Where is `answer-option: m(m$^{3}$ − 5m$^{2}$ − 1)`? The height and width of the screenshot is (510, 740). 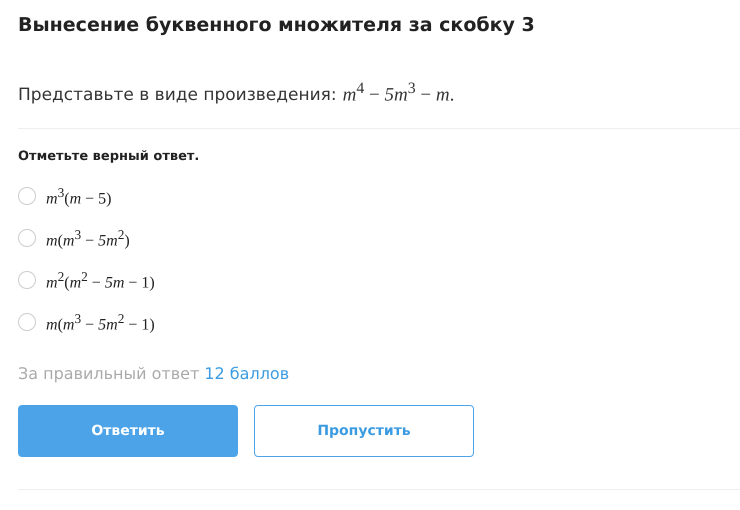
answer-option: m(m$^{3}$ − 5m$^{2}$ − 1) is located at coordinates (100, 322).